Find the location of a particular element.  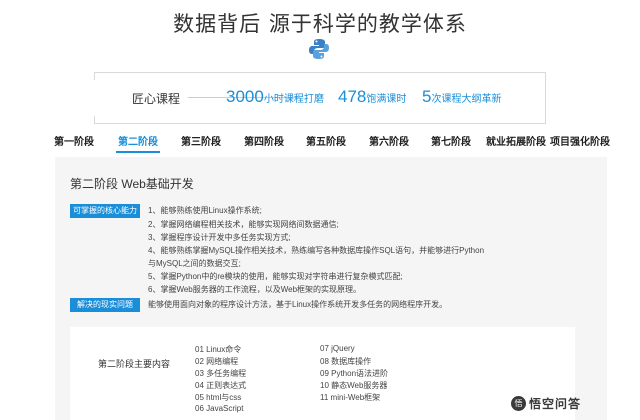

content-card-title: 第二阶段主要内容 is located at coordinates (134, 364).